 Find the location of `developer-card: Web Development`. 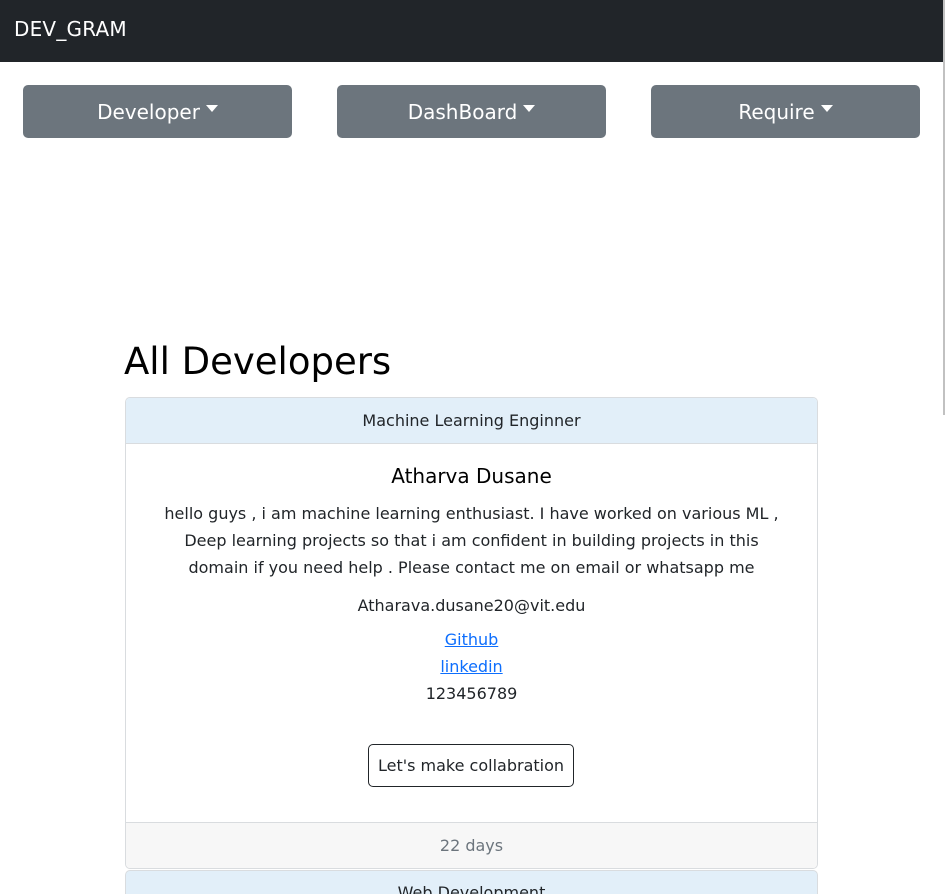

developer-card: Web Development is located at coordinates (471, 882).